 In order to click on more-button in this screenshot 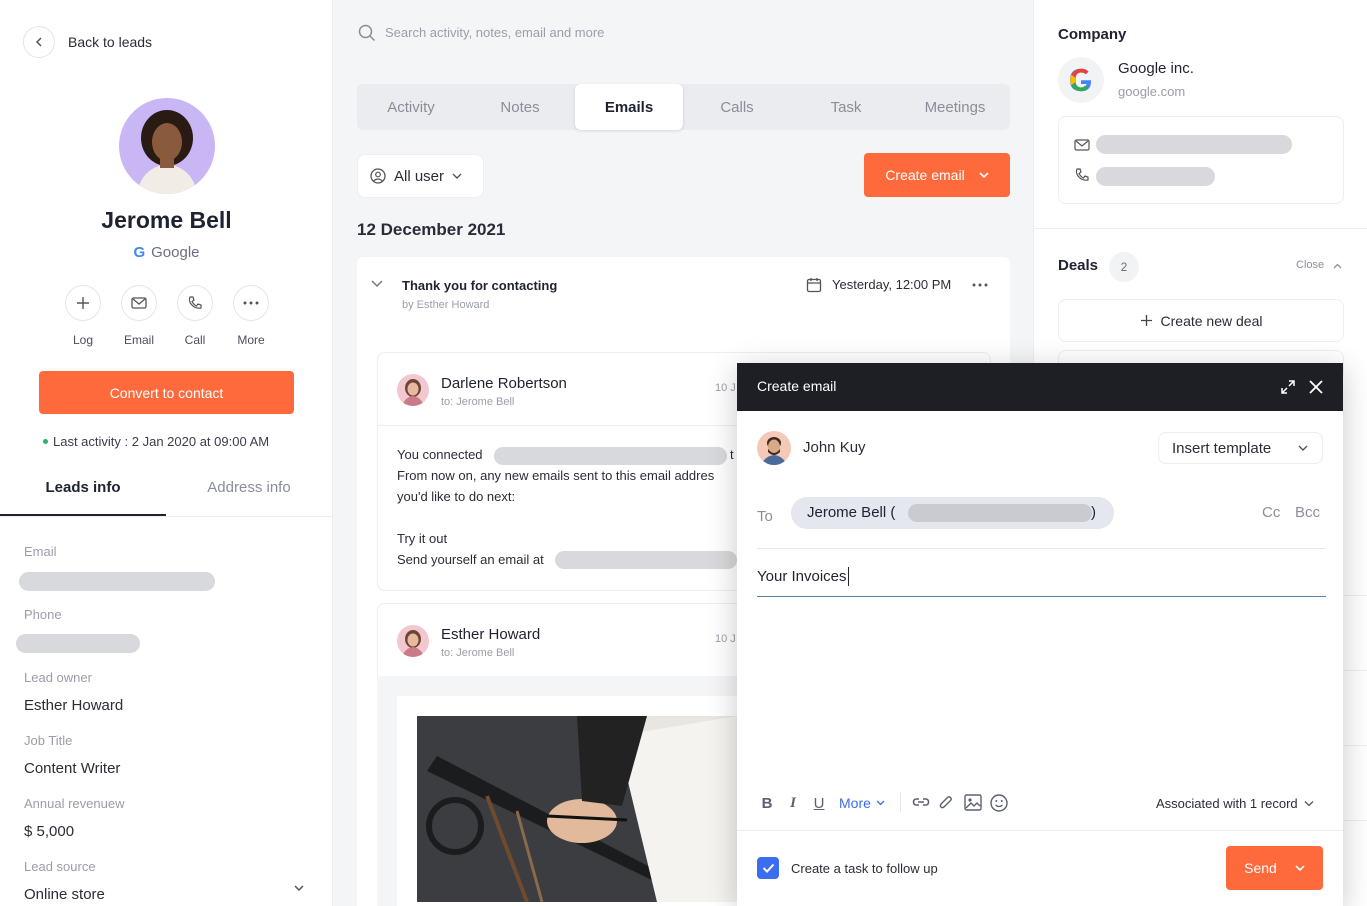, I will do `click(251, 303)`.